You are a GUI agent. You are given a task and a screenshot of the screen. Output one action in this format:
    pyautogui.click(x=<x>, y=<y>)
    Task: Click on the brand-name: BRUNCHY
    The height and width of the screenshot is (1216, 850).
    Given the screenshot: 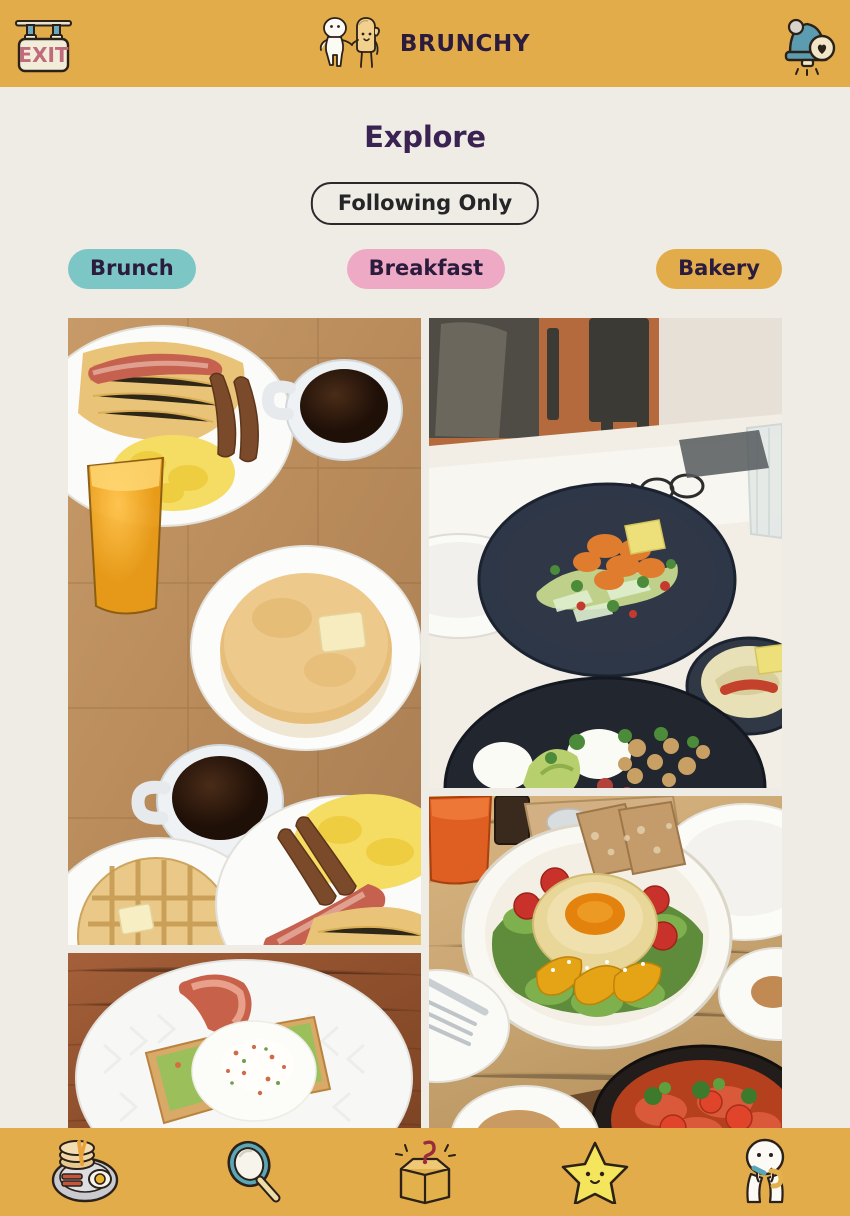 What is the action you would take?
    pyautogui.click(x=465, y=43)
    